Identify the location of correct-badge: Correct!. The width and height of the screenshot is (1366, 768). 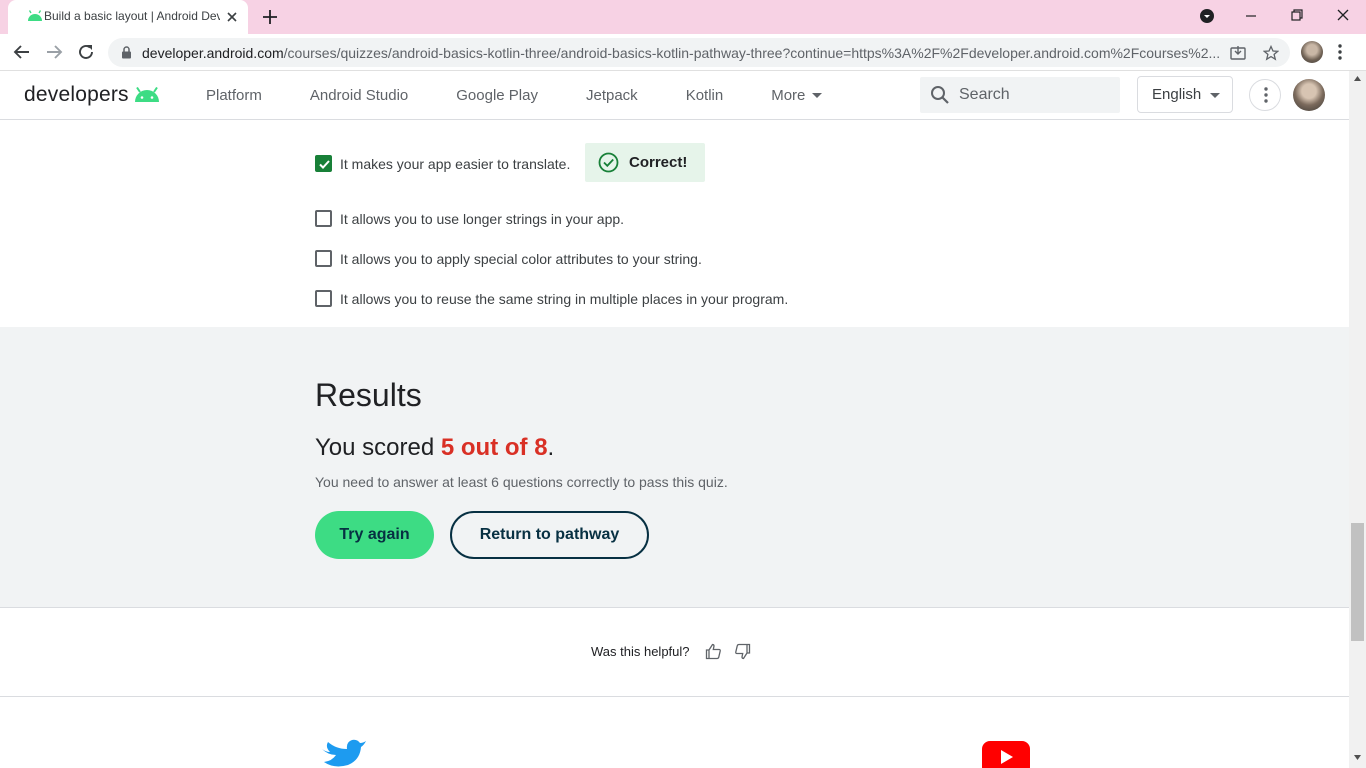
(645, 162).